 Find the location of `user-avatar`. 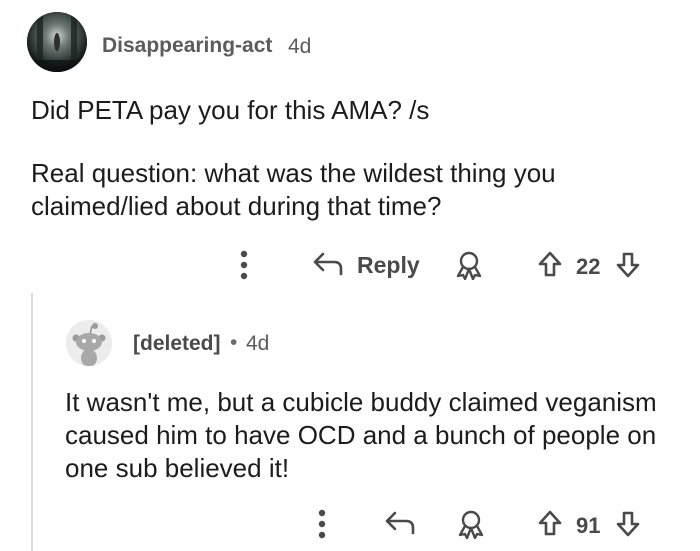

user-avatar is located at coordinates (57, 42).